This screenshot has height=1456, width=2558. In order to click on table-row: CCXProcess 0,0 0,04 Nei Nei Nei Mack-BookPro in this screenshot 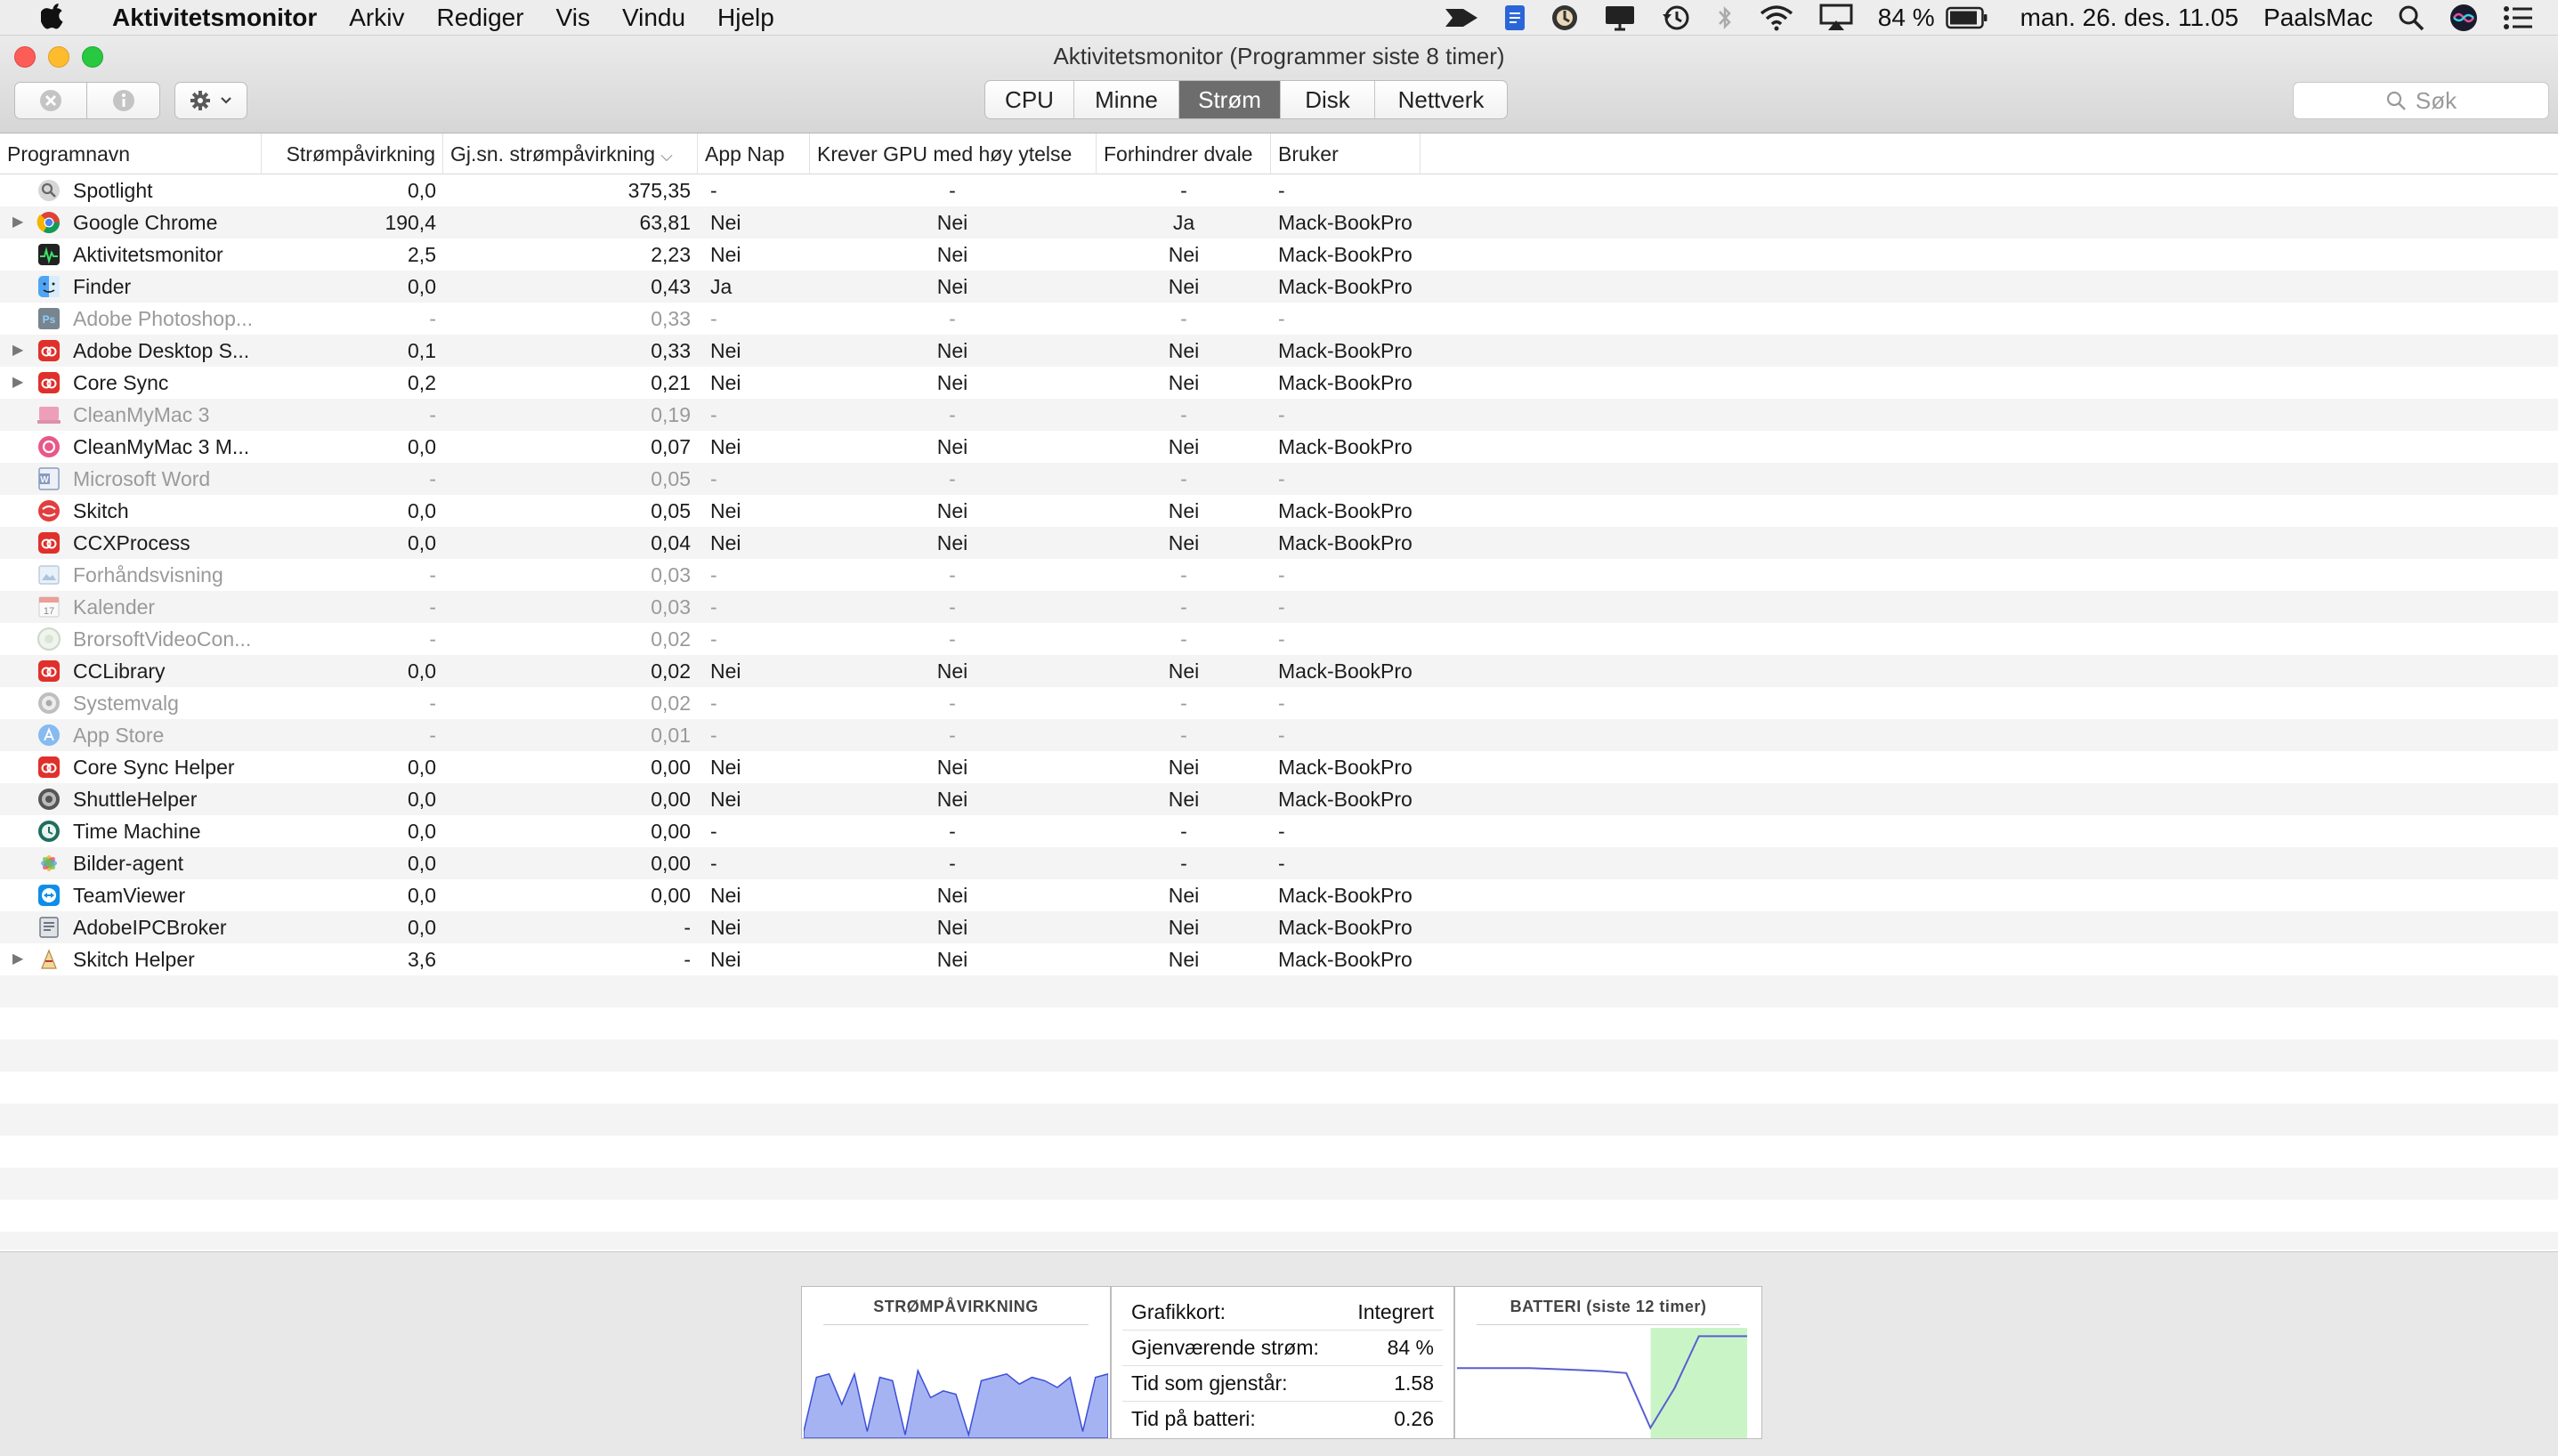, I will do `click(1279, 543)`.